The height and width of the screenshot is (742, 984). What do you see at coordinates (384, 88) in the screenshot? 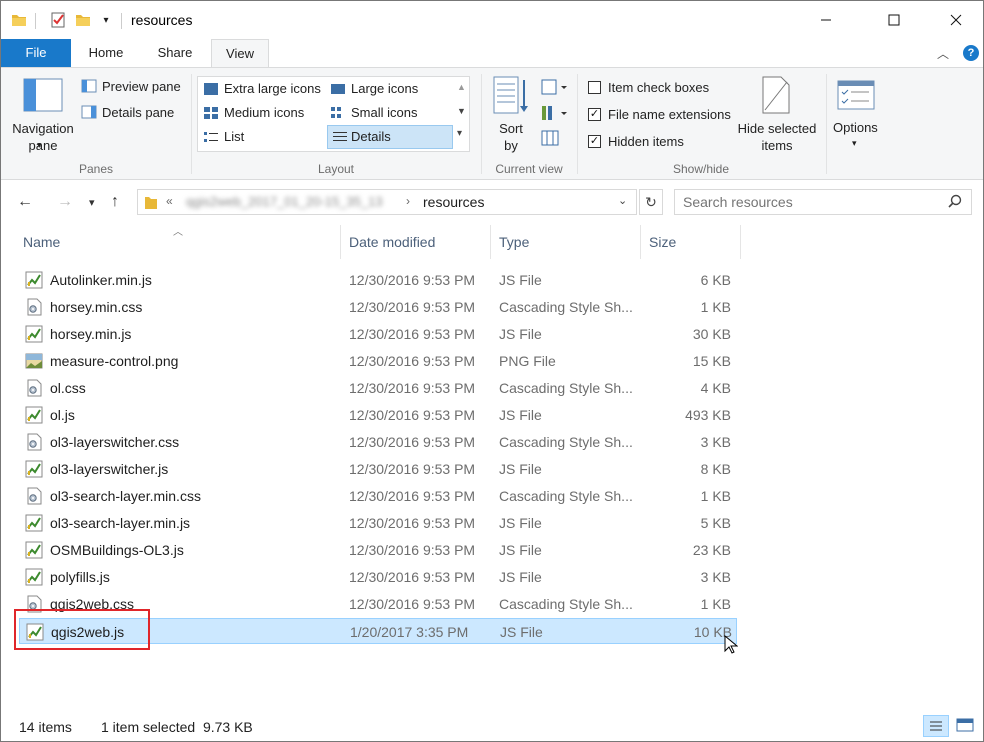
I see `layout-large-icons: Large icons` at bounding box center [384, 88].